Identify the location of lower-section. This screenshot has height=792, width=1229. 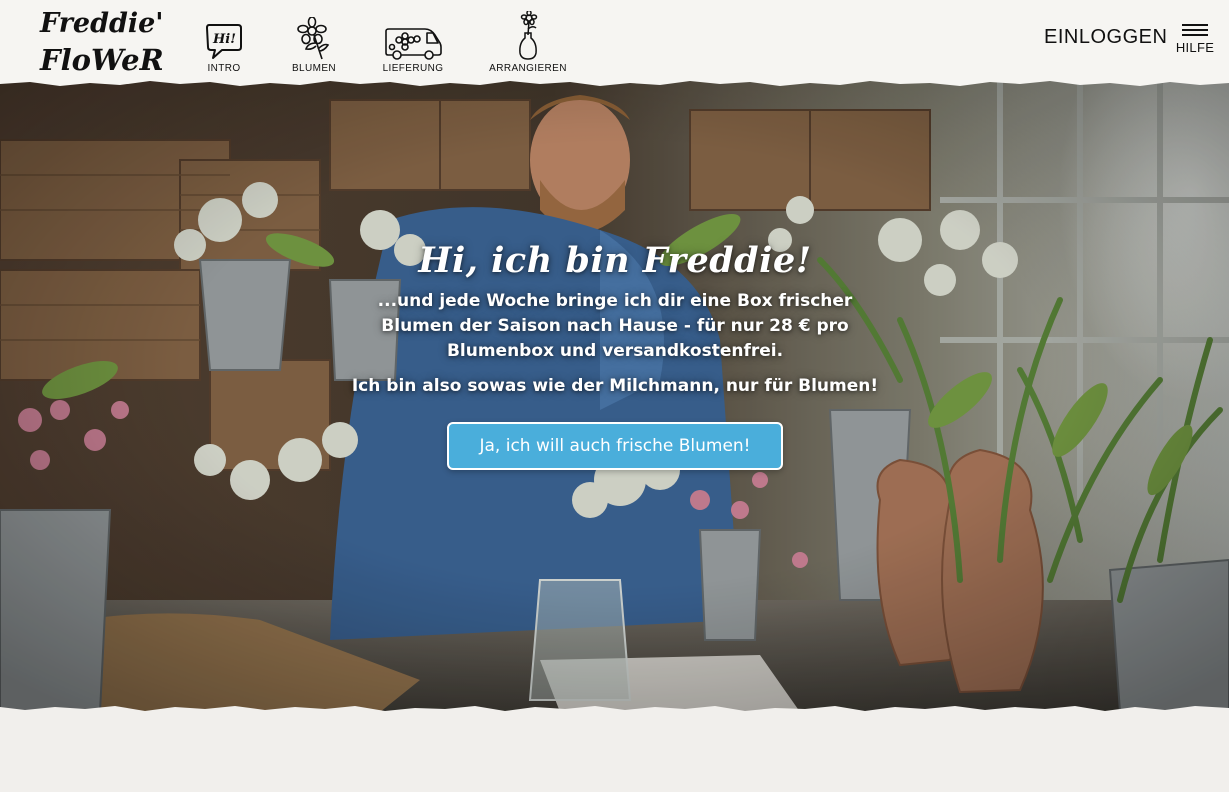
(614, 752).